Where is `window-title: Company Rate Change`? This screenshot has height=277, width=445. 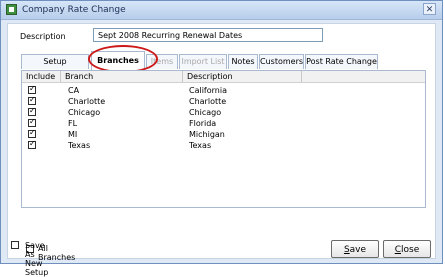 window-title: Company Rate Change is located at coordinates (74, 10).